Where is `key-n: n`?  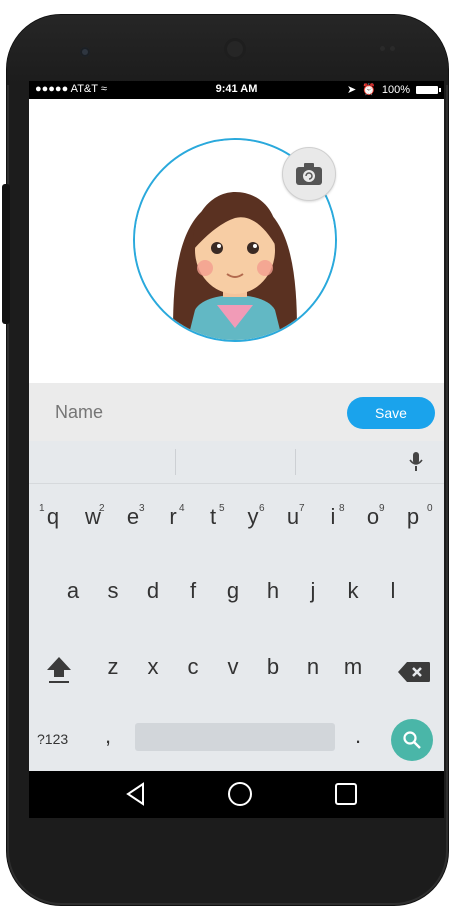
key-n: n is located at coordinates (313, 667).